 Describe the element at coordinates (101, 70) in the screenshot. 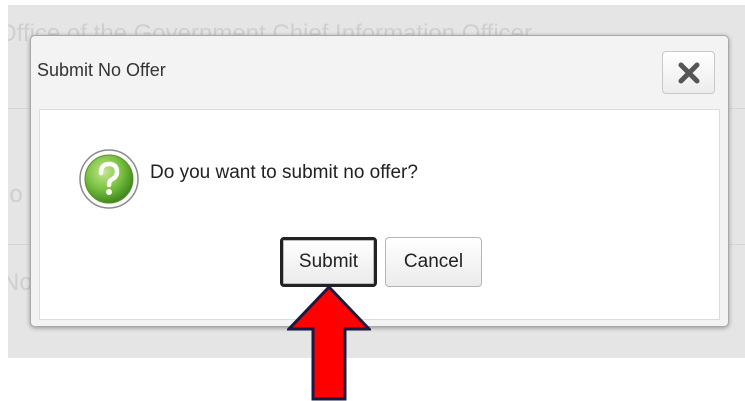

I see `dialog-title: Submit No Offer` at that location.